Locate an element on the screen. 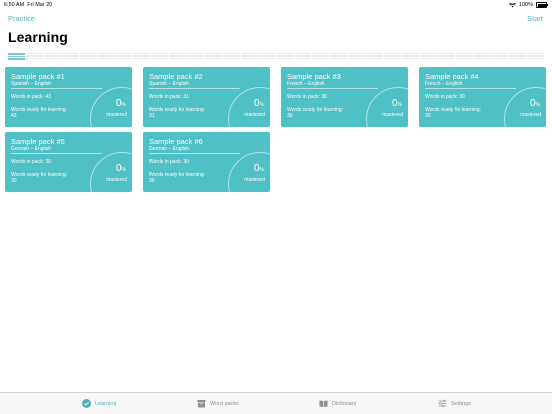  checkmark-circle-icon is located at coordinates (86, 403).